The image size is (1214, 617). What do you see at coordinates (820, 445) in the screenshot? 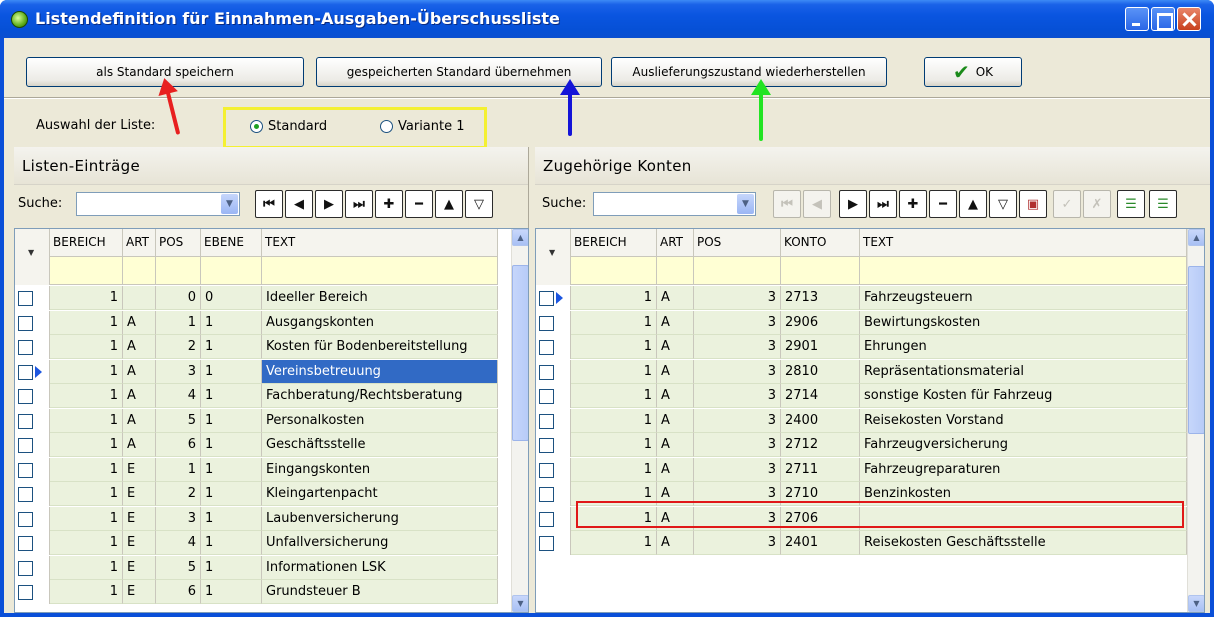
I see `table-cell: 2712` at bounding box center [820, 445].